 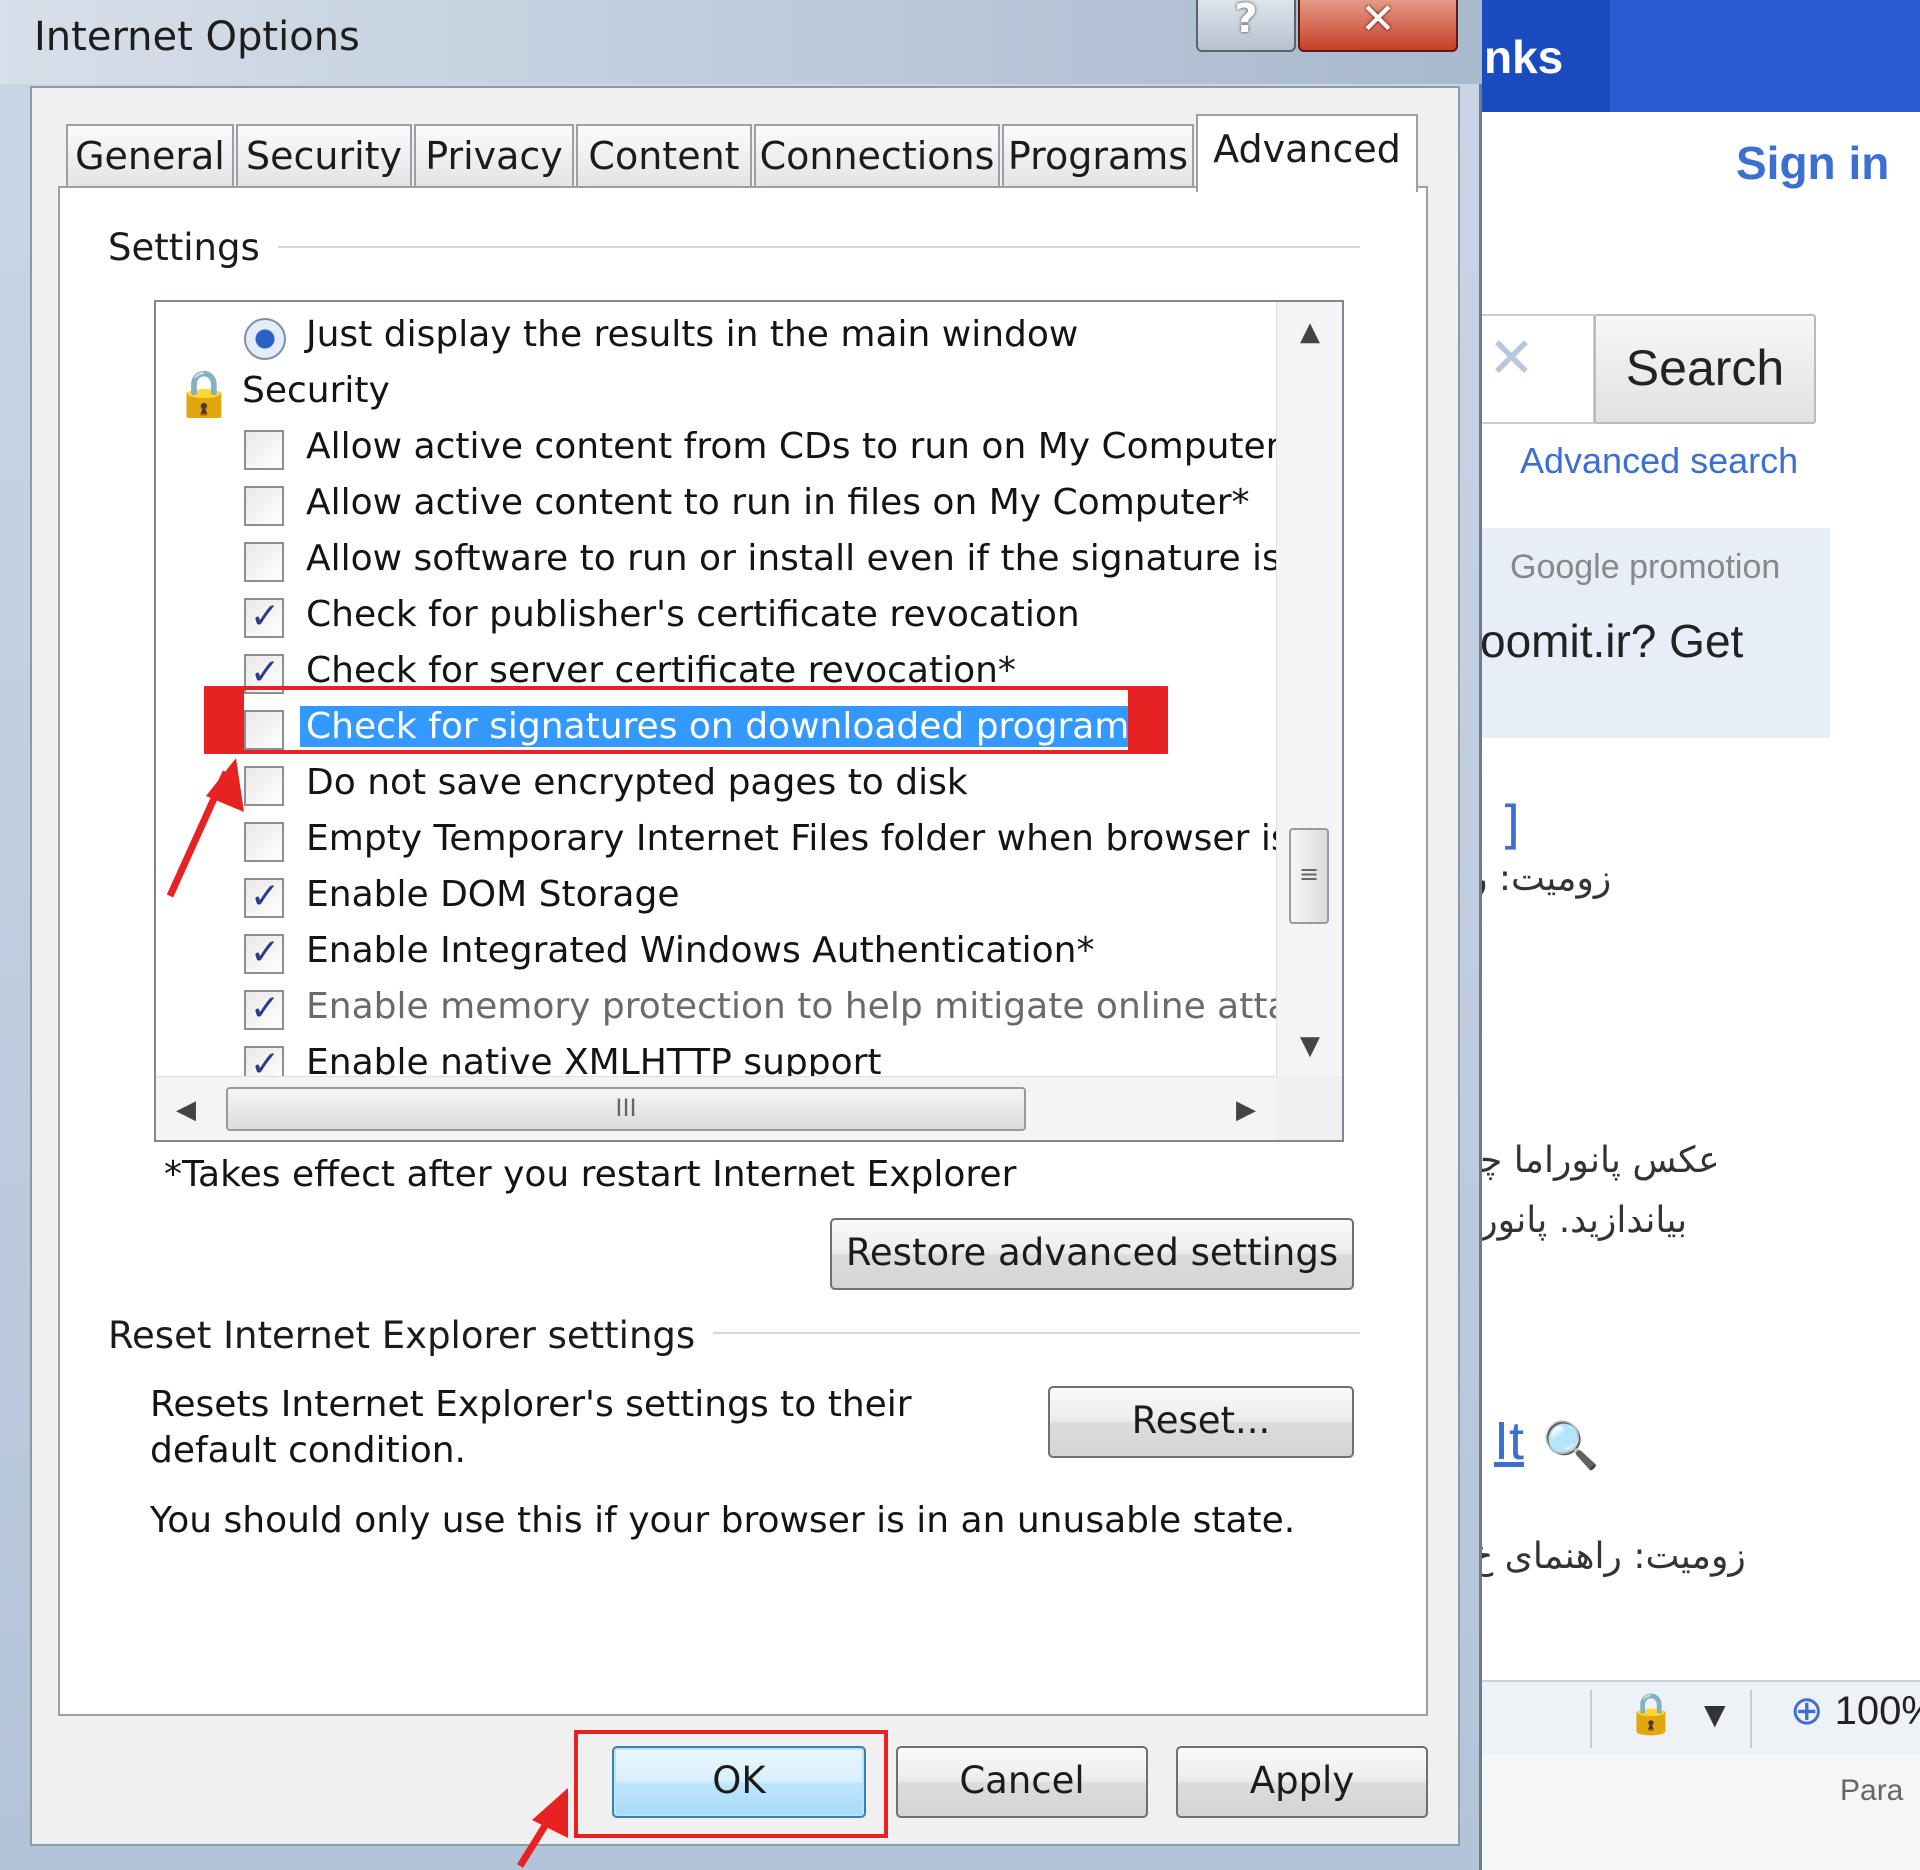 What do you see at coordinates (716, 392) in the screenshot?
I see `list-category: 🔒 Security` at bounding box center [716, 392].